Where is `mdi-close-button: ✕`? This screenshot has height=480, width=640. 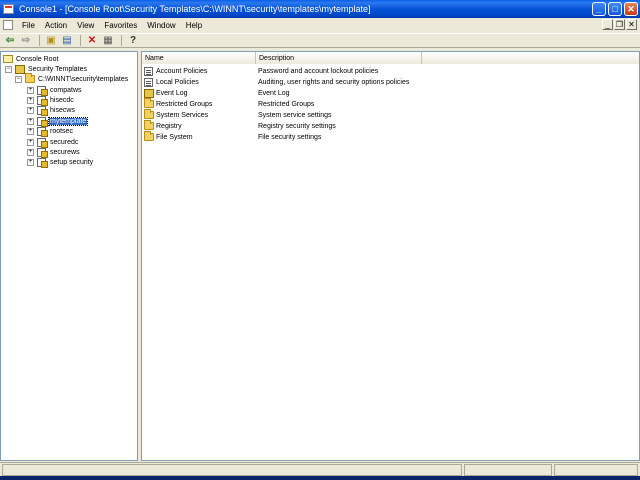
mdi-close-button: ✕ is located at coordinates (631, 24).